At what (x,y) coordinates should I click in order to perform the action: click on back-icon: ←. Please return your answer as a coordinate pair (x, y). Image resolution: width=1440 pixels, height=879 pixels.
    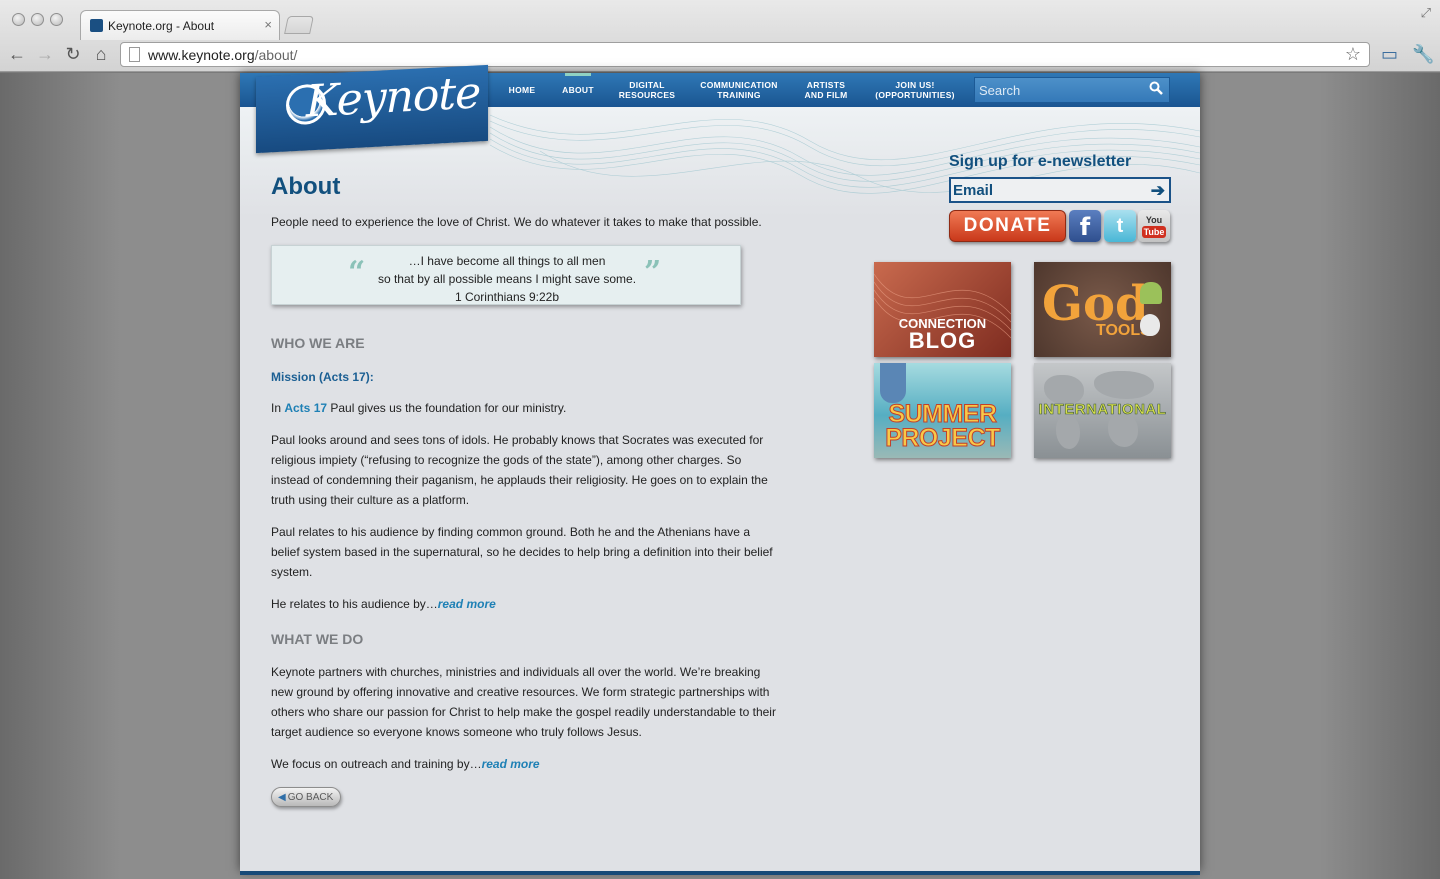
    Looking at the image, I should click on (17, 54).